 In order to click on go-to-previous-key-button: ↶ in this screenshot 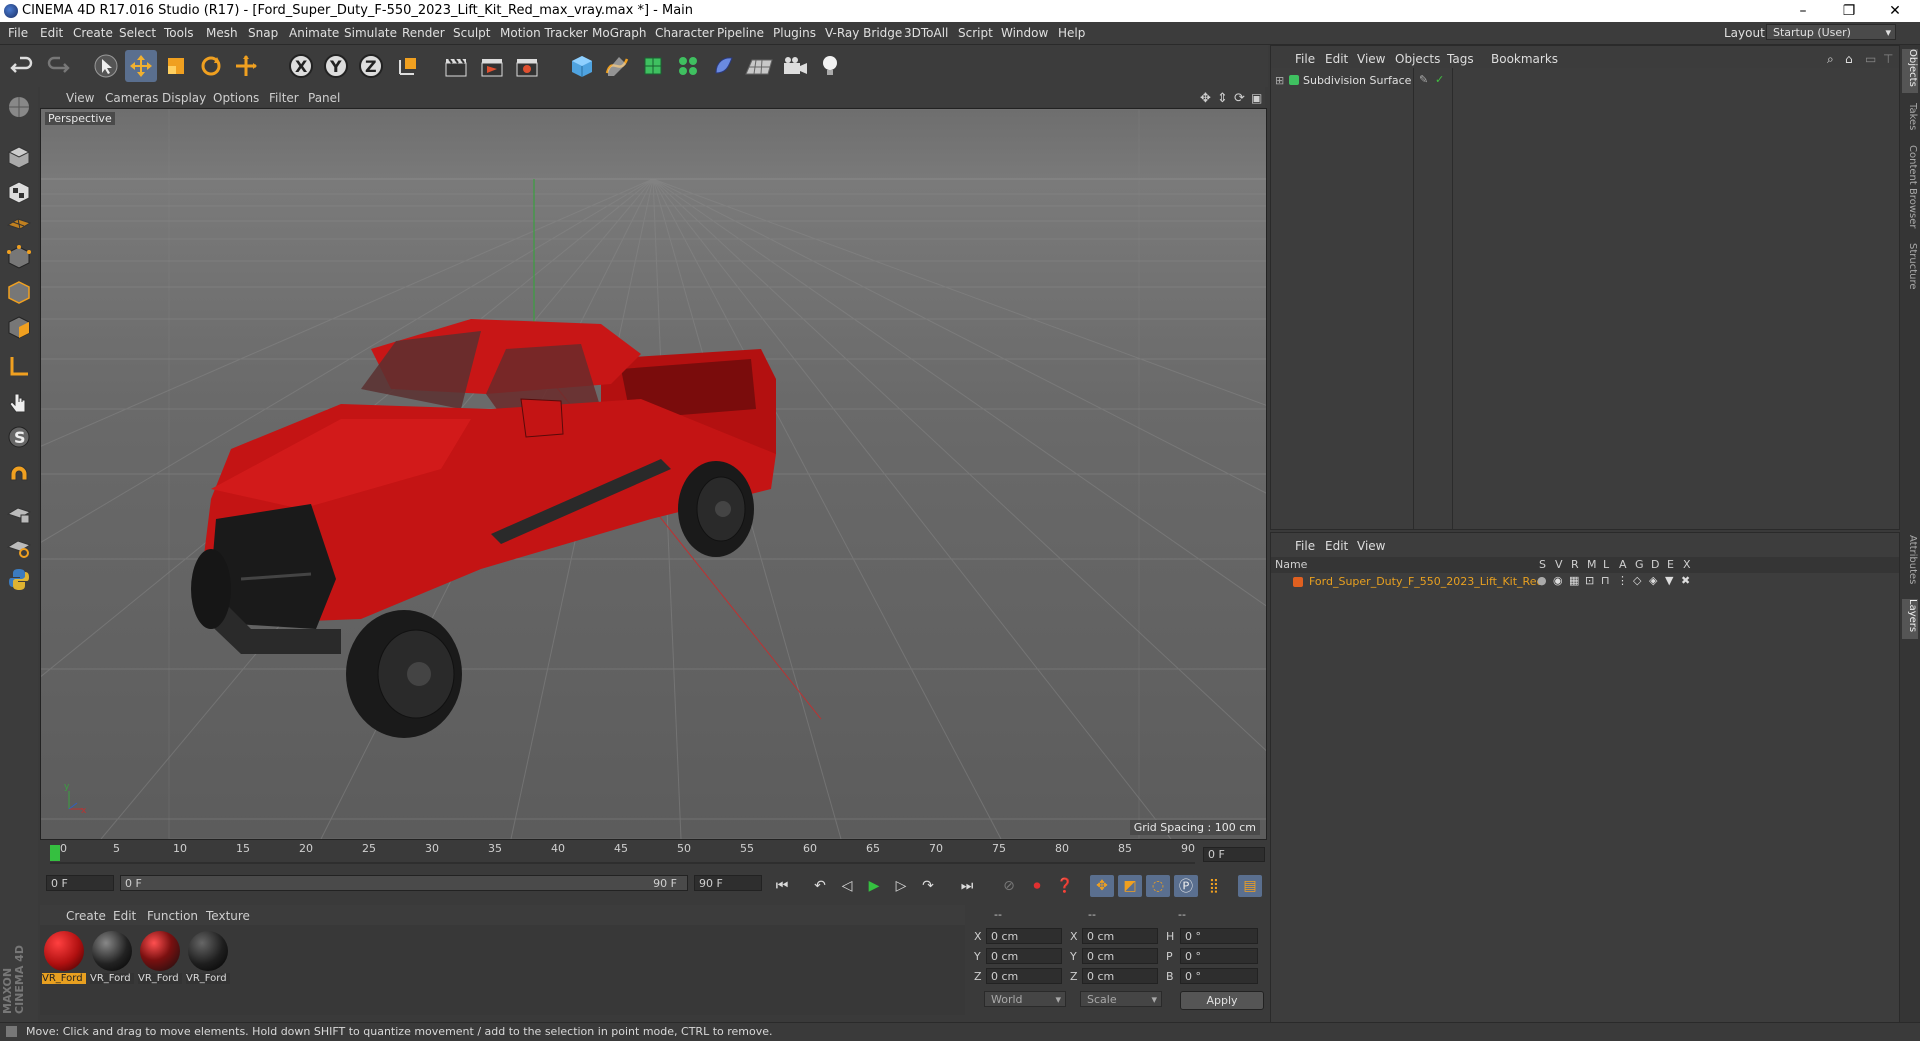, I will do `click(820, 886)`.